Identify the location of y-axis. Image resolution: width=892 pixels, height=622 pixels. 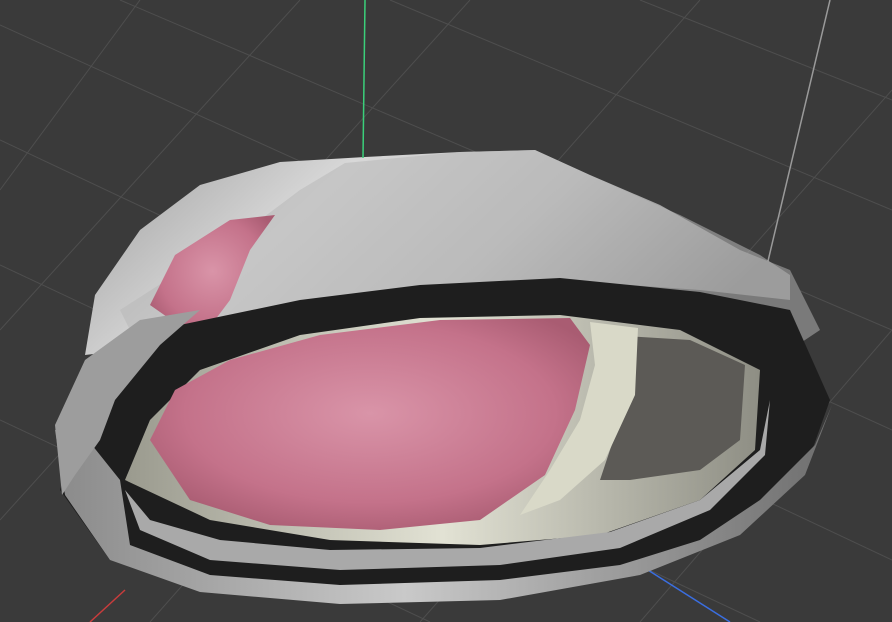
(364, 79).